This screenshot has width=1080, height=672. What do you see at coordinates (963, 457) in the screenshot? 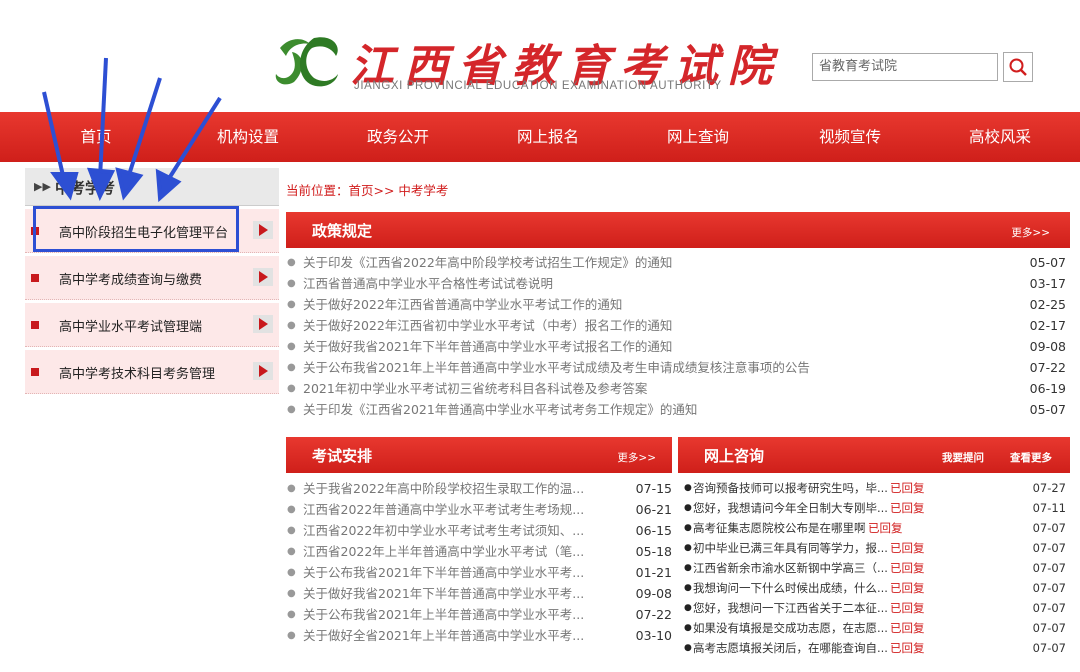
I see `ask-question-link: 我要提问` at bounding box center [963, 457].